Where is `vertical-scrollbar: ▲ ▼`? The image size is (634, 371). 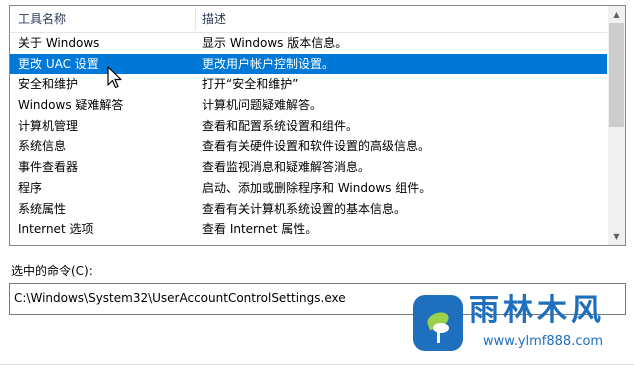
vertical-scrollbar: ▲ ▼ is located at coordinates (616, 125).